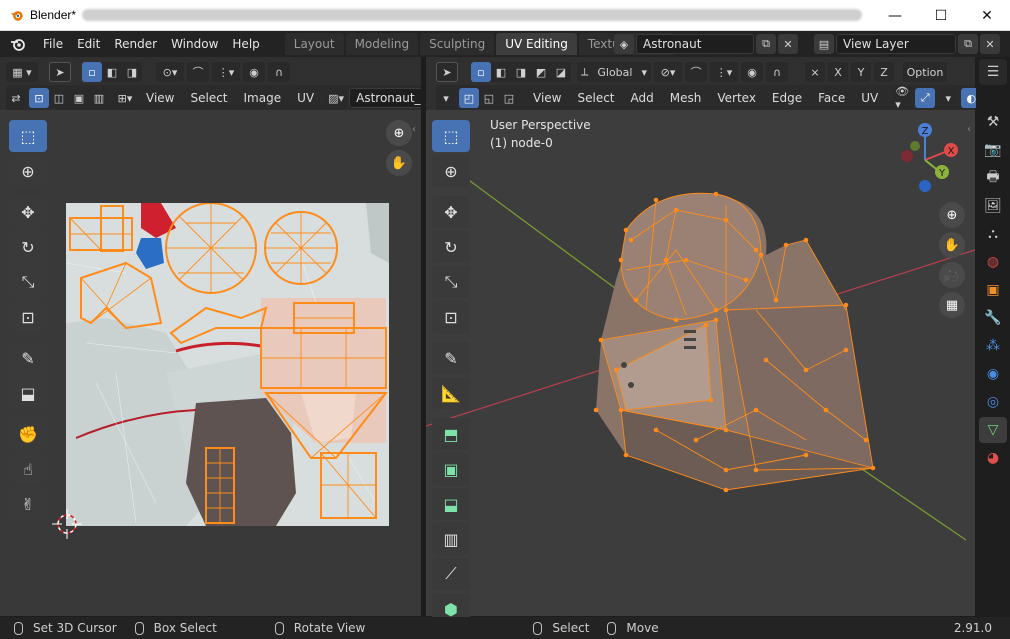  Describe the element at coordinates (451, 469) in the screenshot. I see `inset-icon: ▣` at that location.